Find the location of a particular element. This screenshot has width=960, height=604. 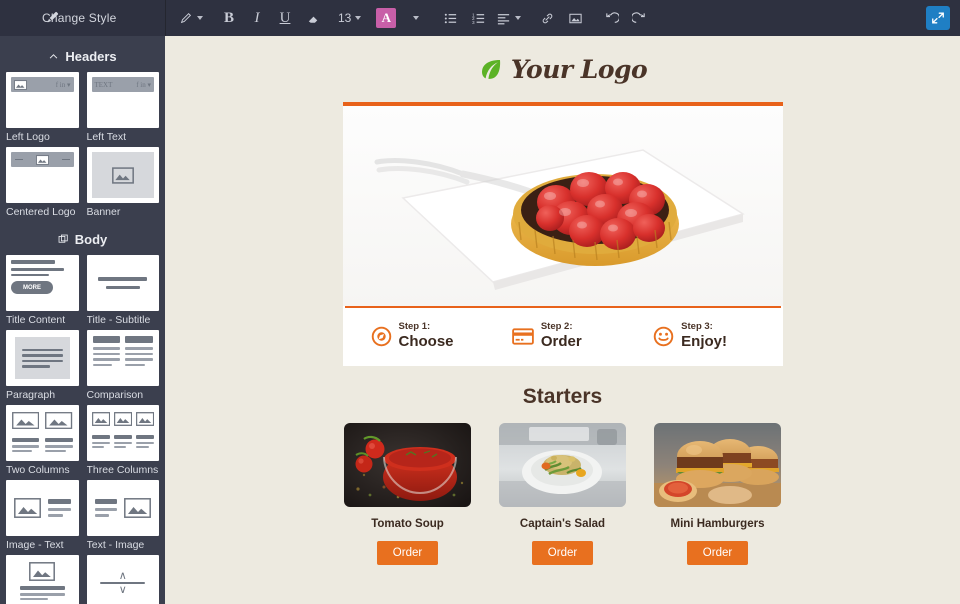

numbered-list-icon: 1 2 3 is located at coordinates (478, 18).